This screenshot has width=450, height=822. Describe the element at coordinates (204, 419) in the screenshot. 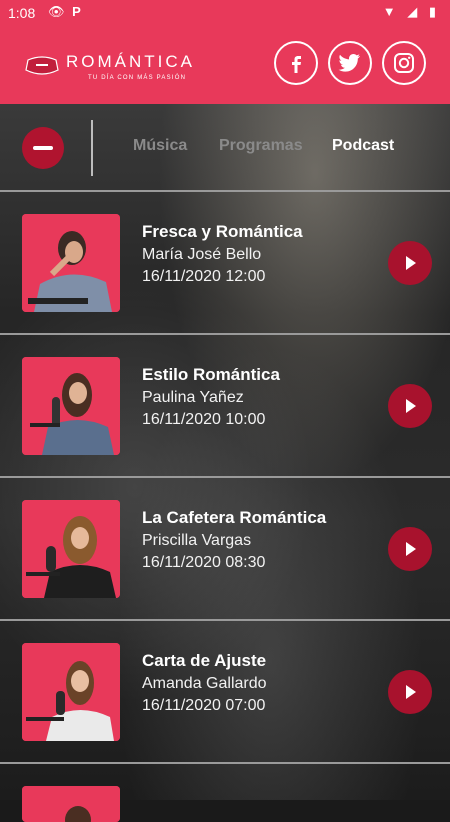

I see `podcast-date: 16/11/2020 10:00` at that location.